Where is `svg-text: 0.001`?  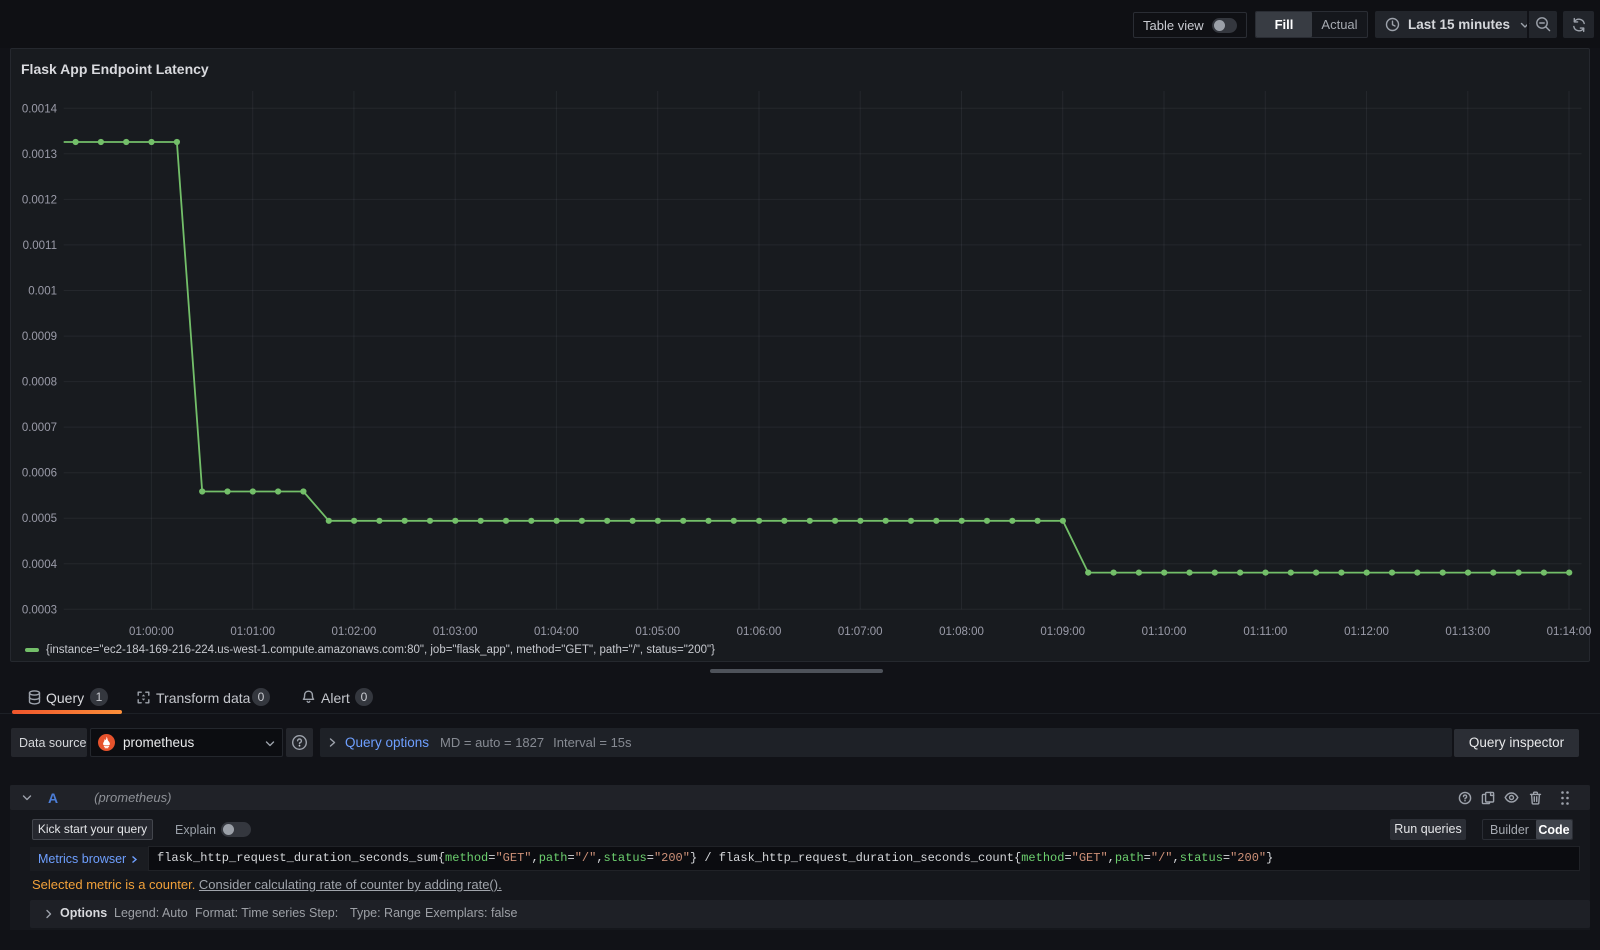
svg-text: 0.001 is located at coordinates (42, 292).